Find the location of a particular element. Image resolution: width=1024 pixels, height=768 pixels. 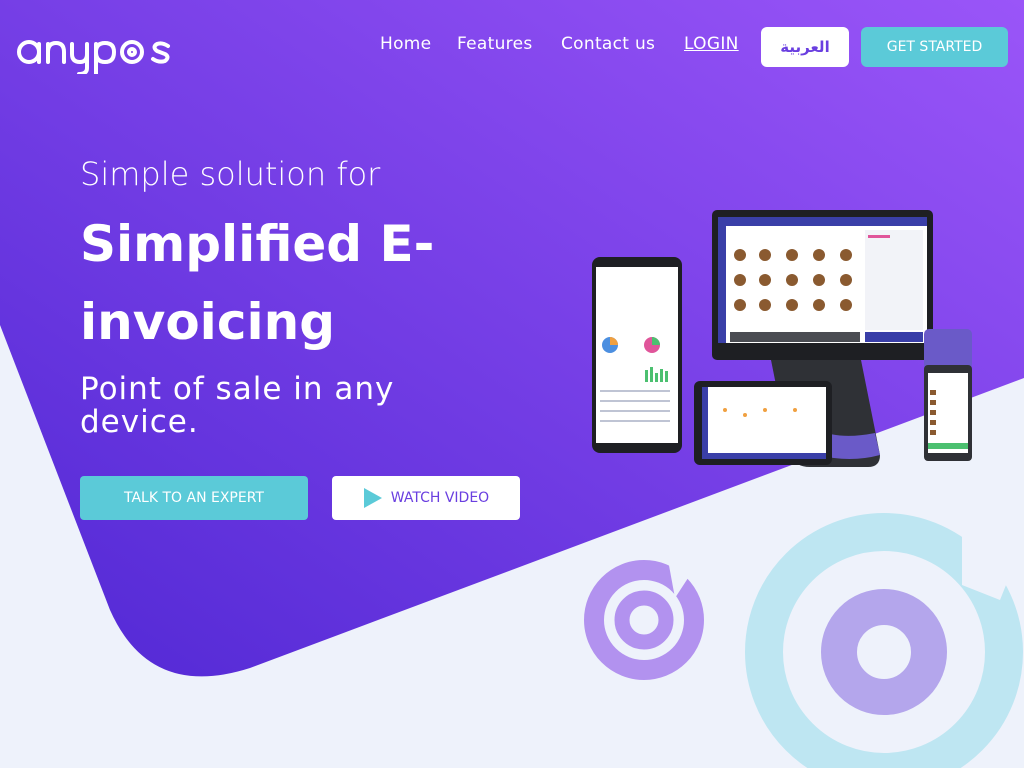

hero-pre-title: Simple solution for is located at coordinates (230, 174).